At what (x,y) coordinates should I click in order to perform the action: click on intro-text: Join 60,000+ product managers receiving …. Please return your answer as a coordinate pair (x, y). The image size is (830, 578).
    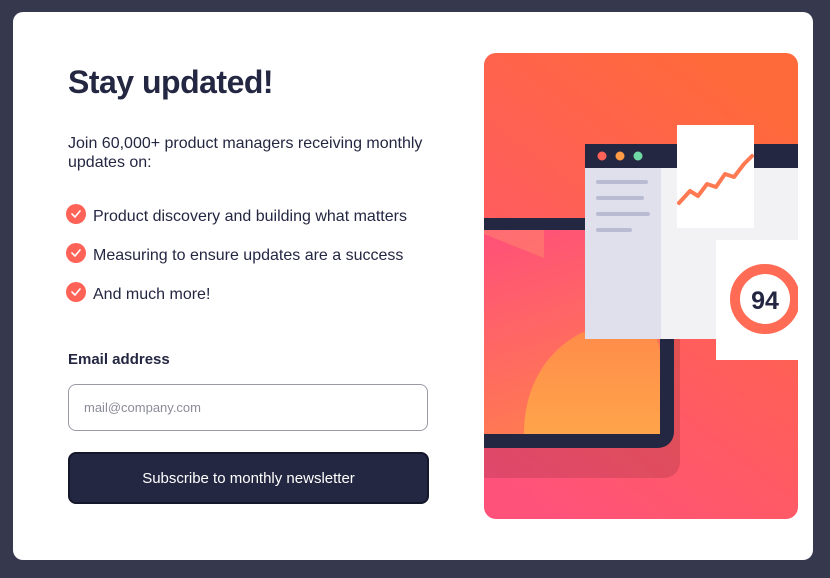
    Looking at the image, I should click on (245, 153).